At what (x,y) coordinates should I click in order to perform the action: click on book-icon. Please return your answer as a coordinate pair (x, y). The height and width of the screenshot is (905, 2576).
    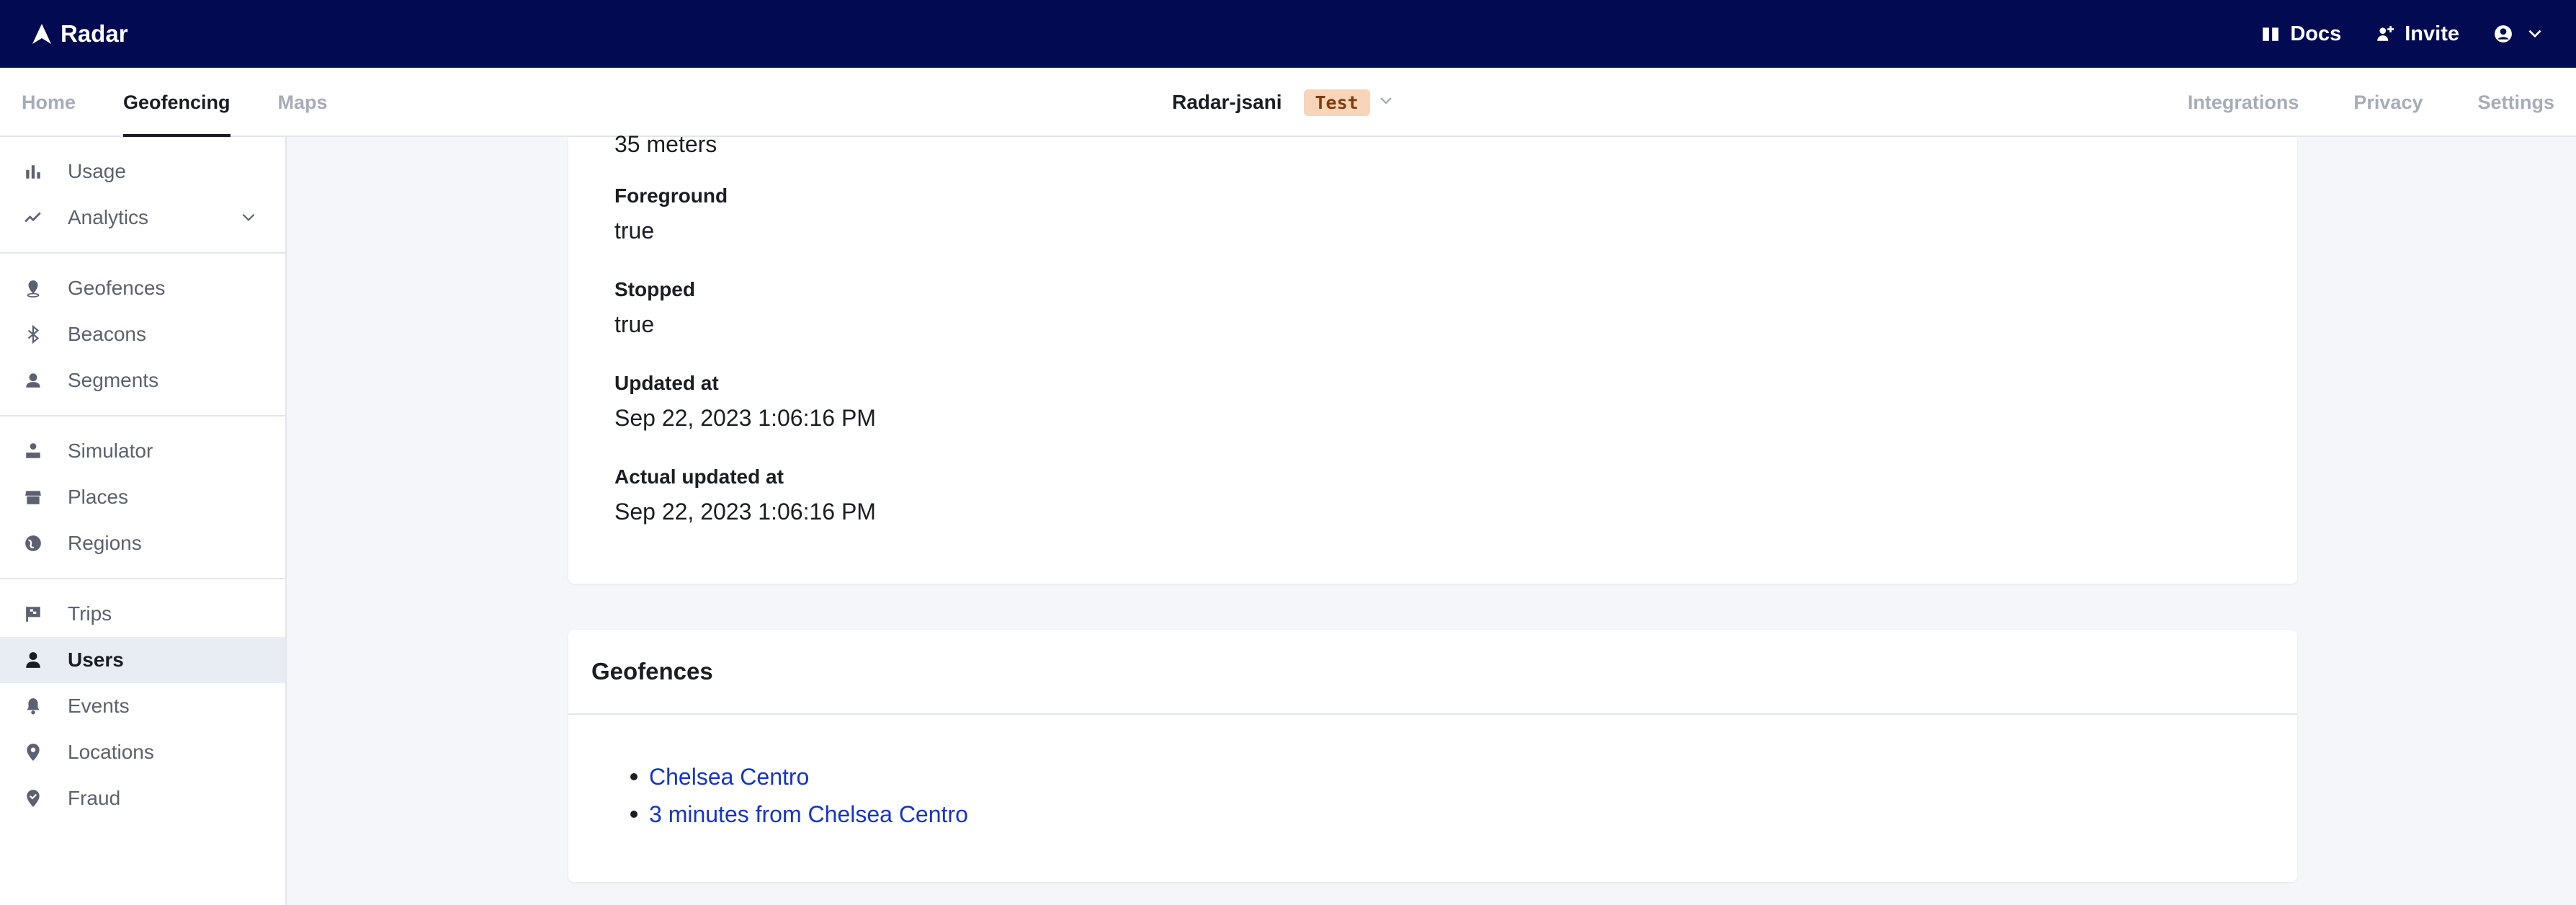
    Looking at the image, I should click on (2271, 34).